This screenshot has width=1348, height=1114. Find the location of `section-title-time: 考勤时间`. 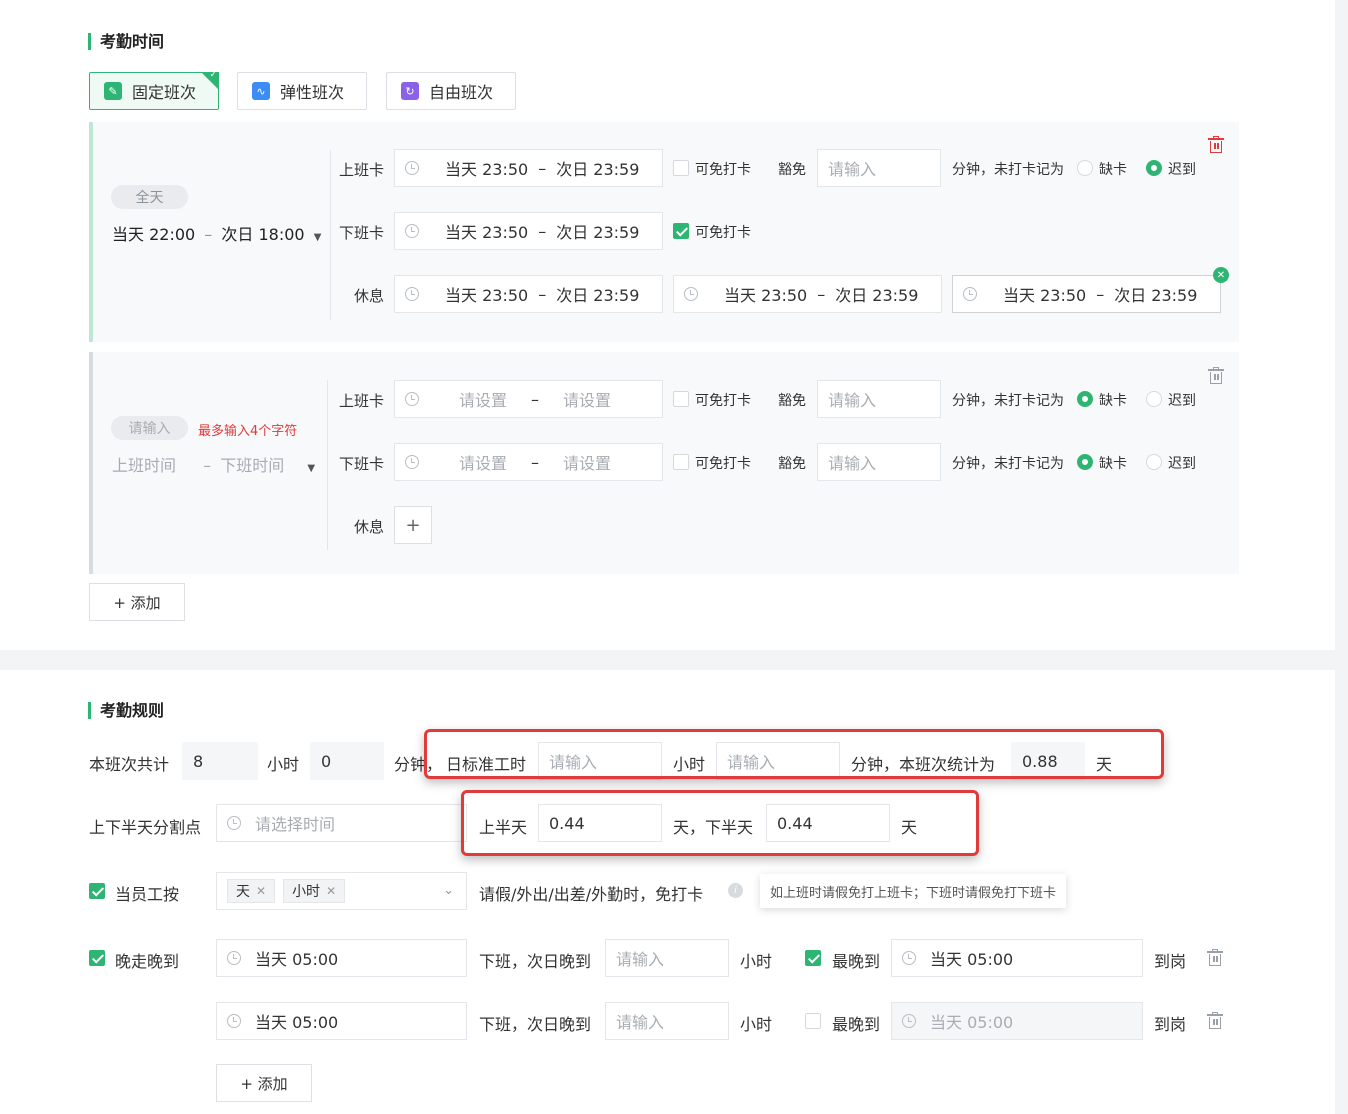

section-title-time: 考勤时间 is located at coordinates (126, 41).